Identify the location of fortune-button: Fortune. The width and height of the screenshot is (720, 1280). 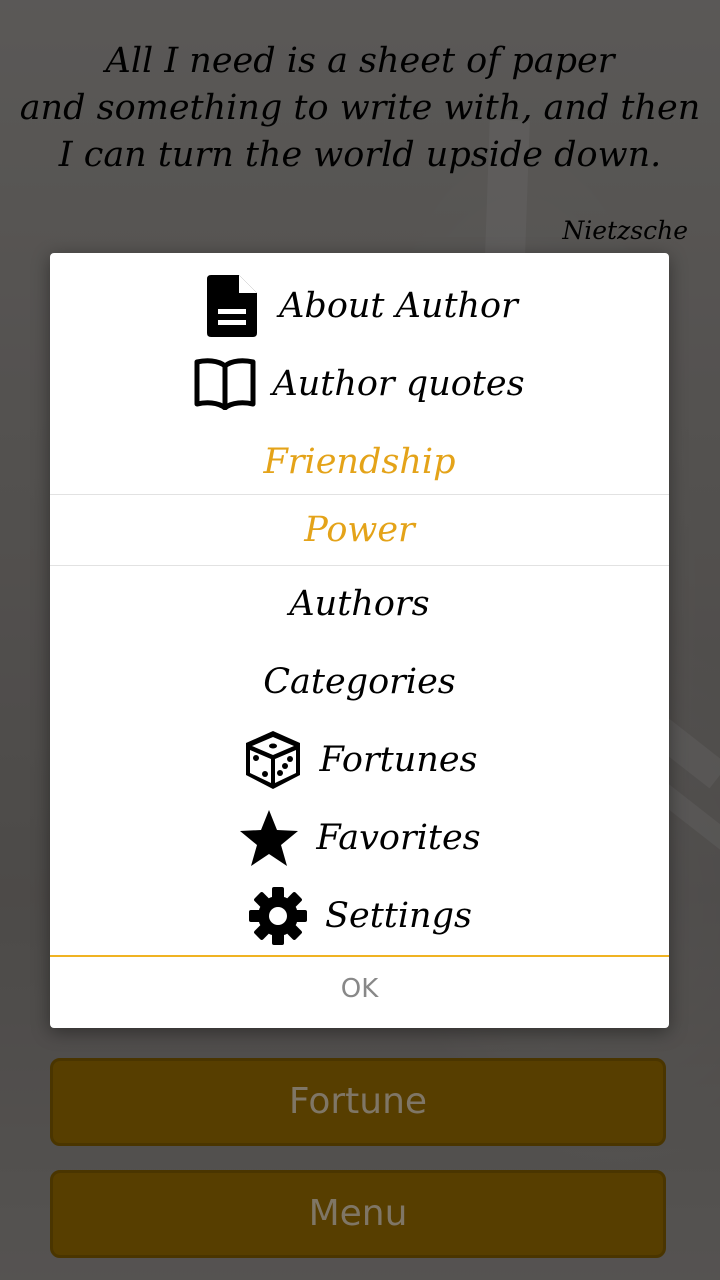
(358, 1102).